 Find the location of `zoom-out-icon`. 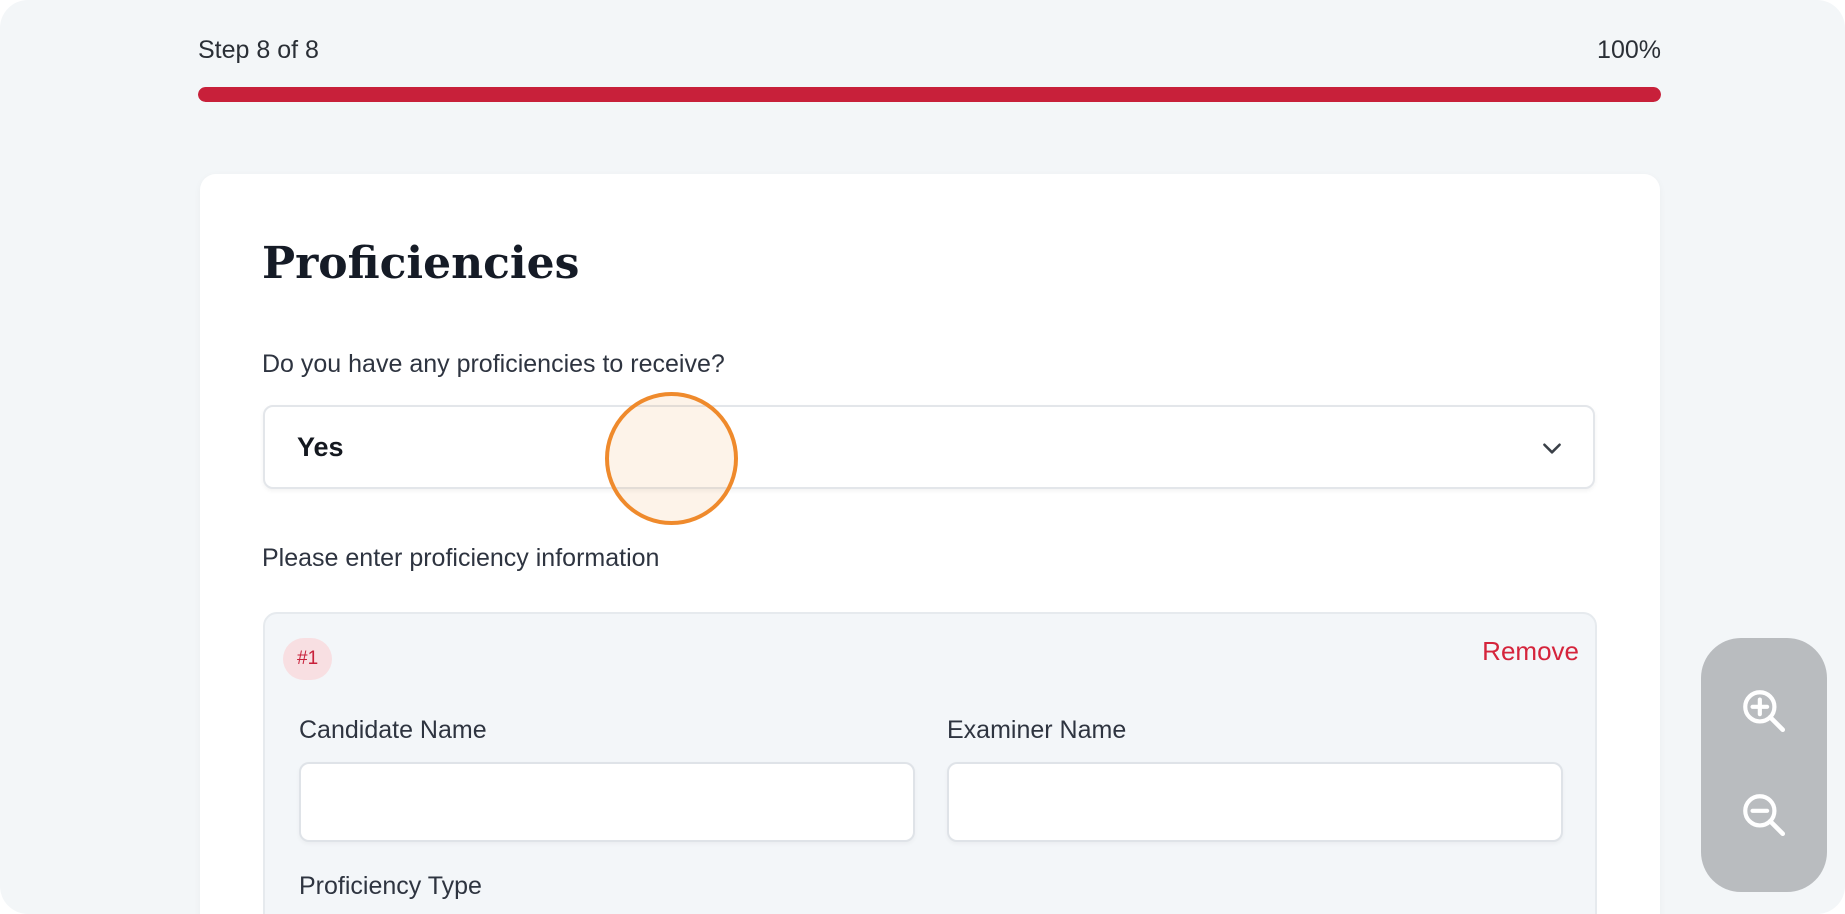

zoom-out-icon is located at coordinates (1764, 815).